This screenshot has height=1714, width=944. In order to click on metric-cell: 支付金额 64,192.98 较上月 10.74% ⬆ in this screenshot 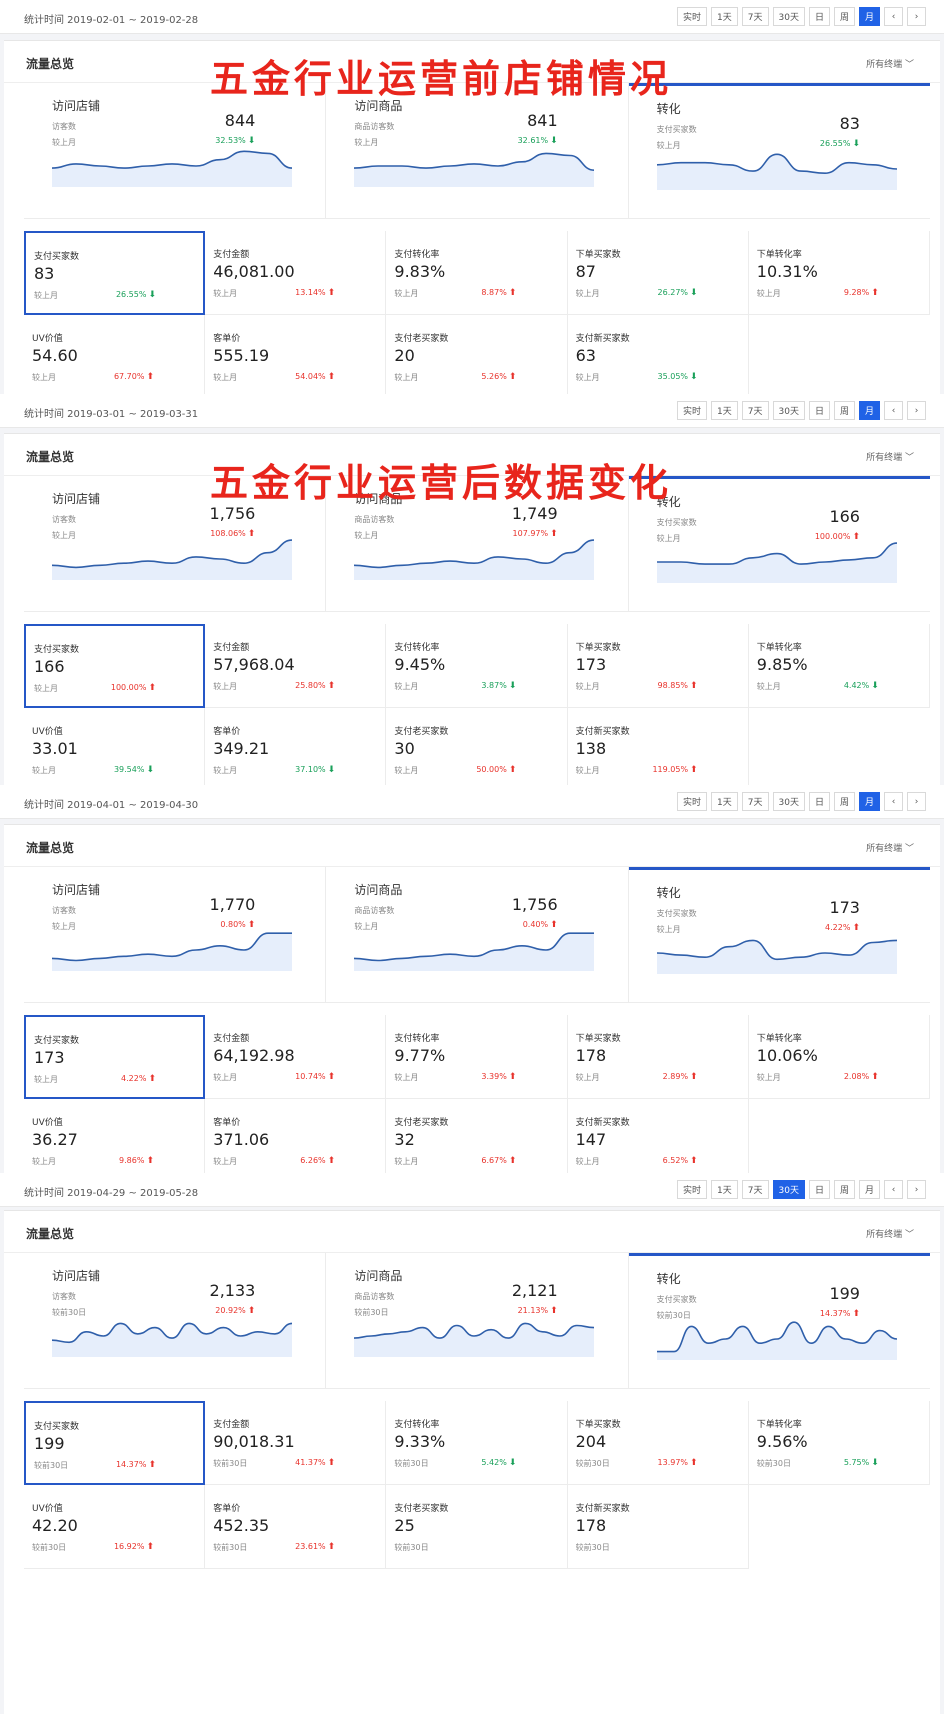, I will do `click(296, 1057)`.